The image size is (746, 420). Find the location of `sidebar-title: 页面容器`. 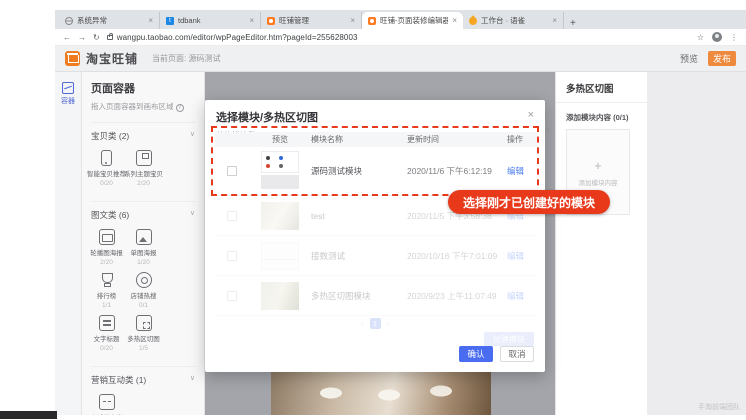

sidebar-title: 页面容器 is located at coordinates (113, 89).